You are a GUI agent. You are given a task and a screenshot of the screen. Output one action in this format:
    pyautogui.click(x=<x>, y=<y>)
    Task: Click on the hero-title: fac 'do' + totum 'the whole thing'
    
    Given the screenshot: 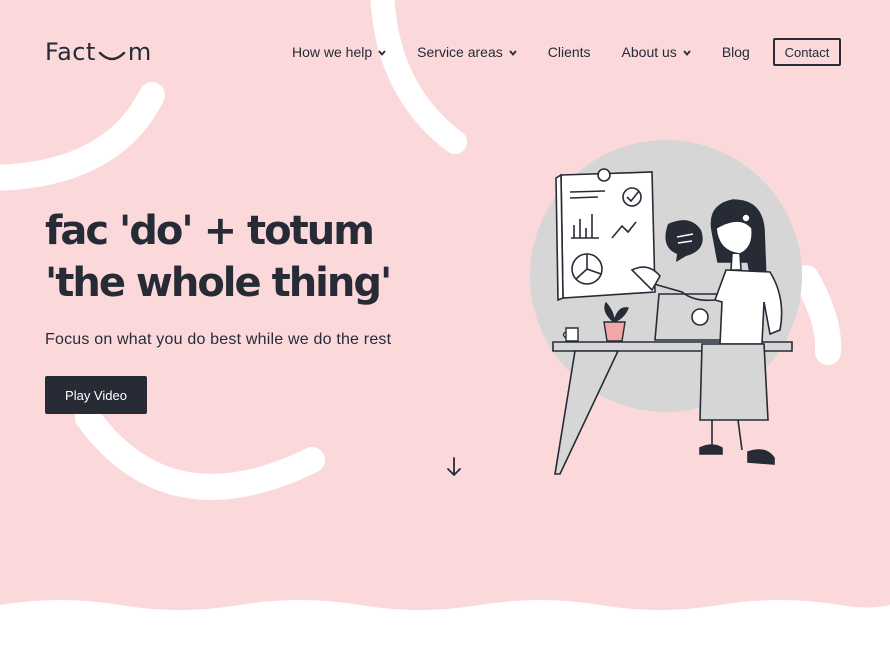 What is the action you would take?
    pyautogui.click(x=218, y=257)
    